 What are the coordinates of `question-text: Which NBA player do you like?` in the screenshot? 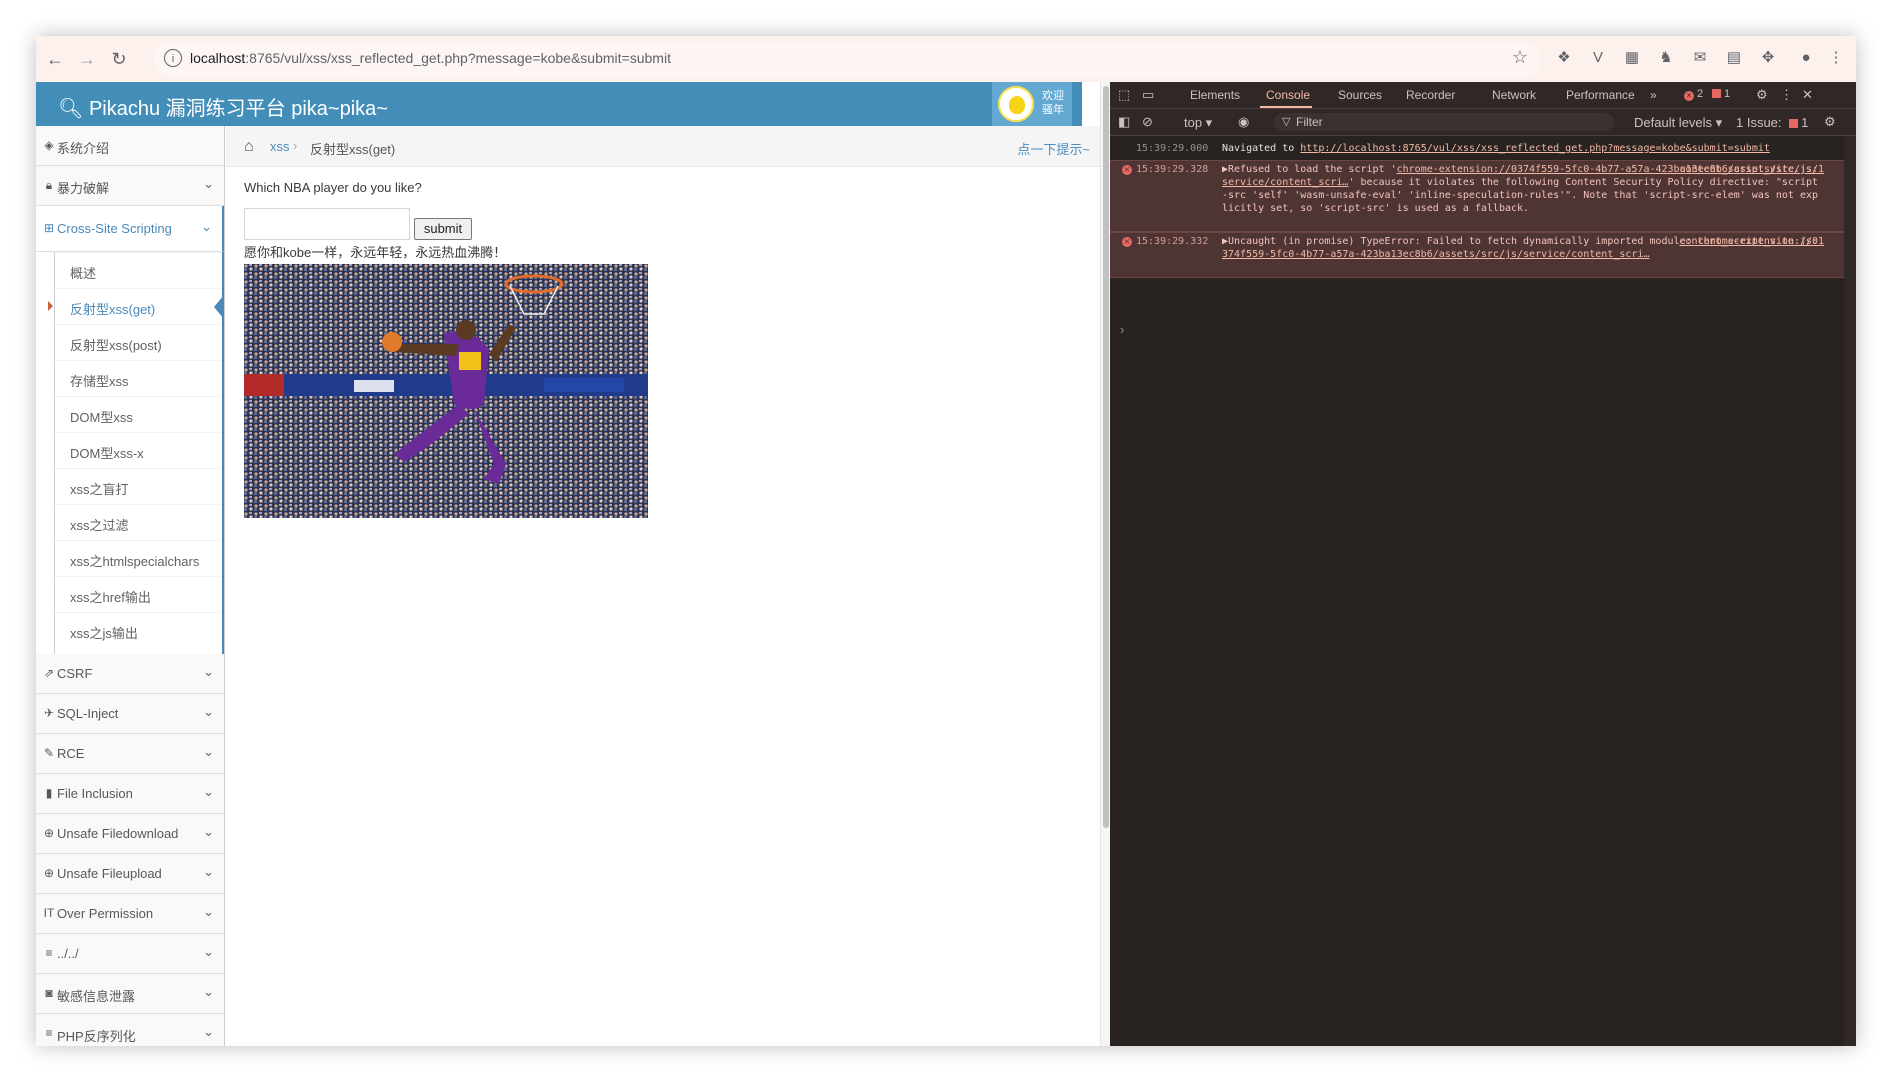 It's located at (333, 187).